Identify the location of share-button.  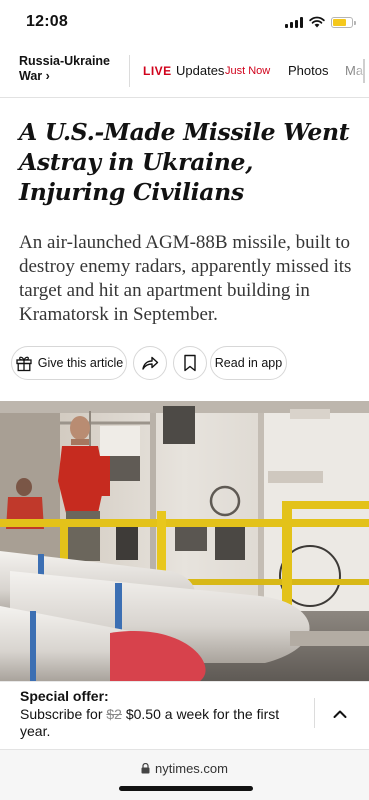
(150, 363).